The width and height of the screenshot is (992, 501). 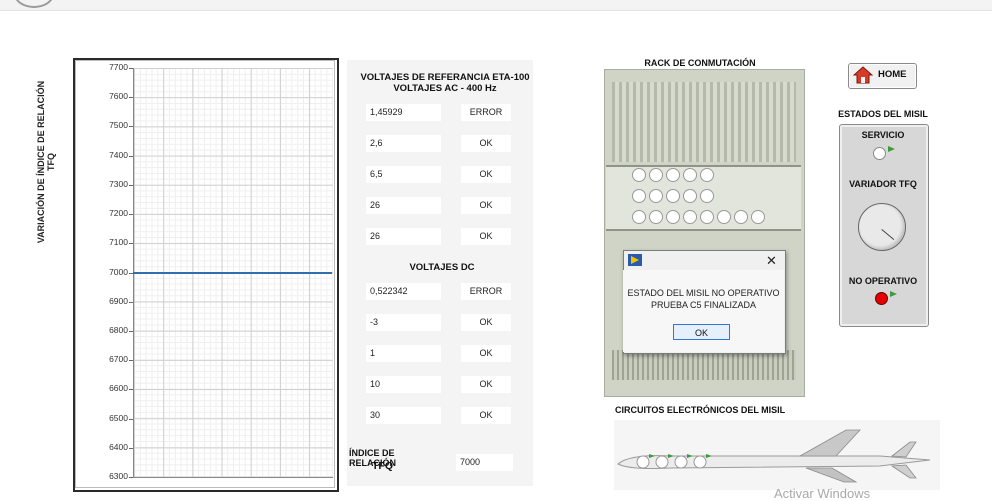 I want to click on dc-value-field: 1, so click(x=403, y=353).